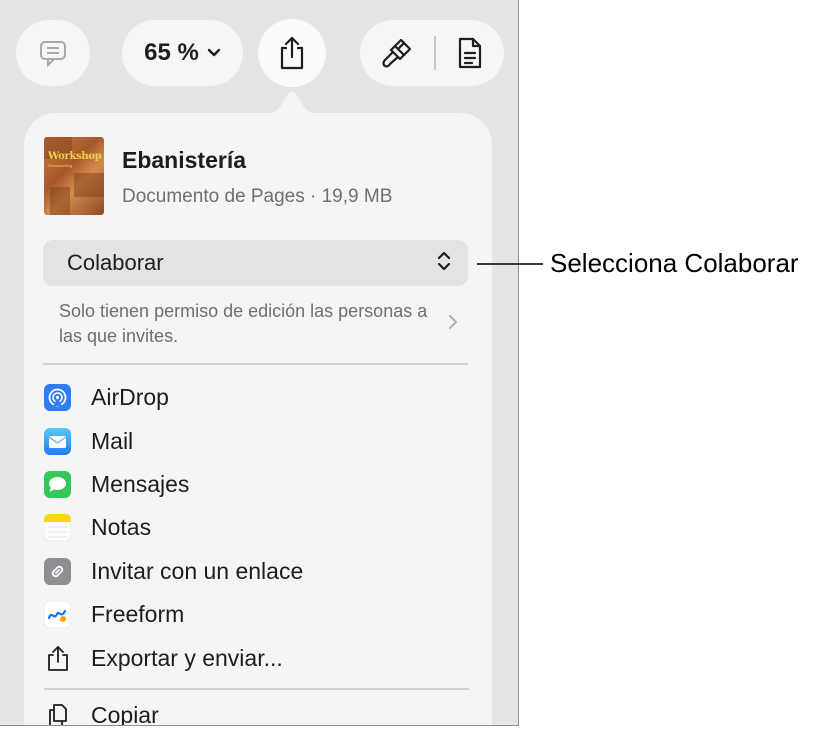 The width and height of the screenshot is (830, 729). Describe the element at coordinates (256, 710) in the screenshot. I see `menu-item-copy: Copiar` at that location.